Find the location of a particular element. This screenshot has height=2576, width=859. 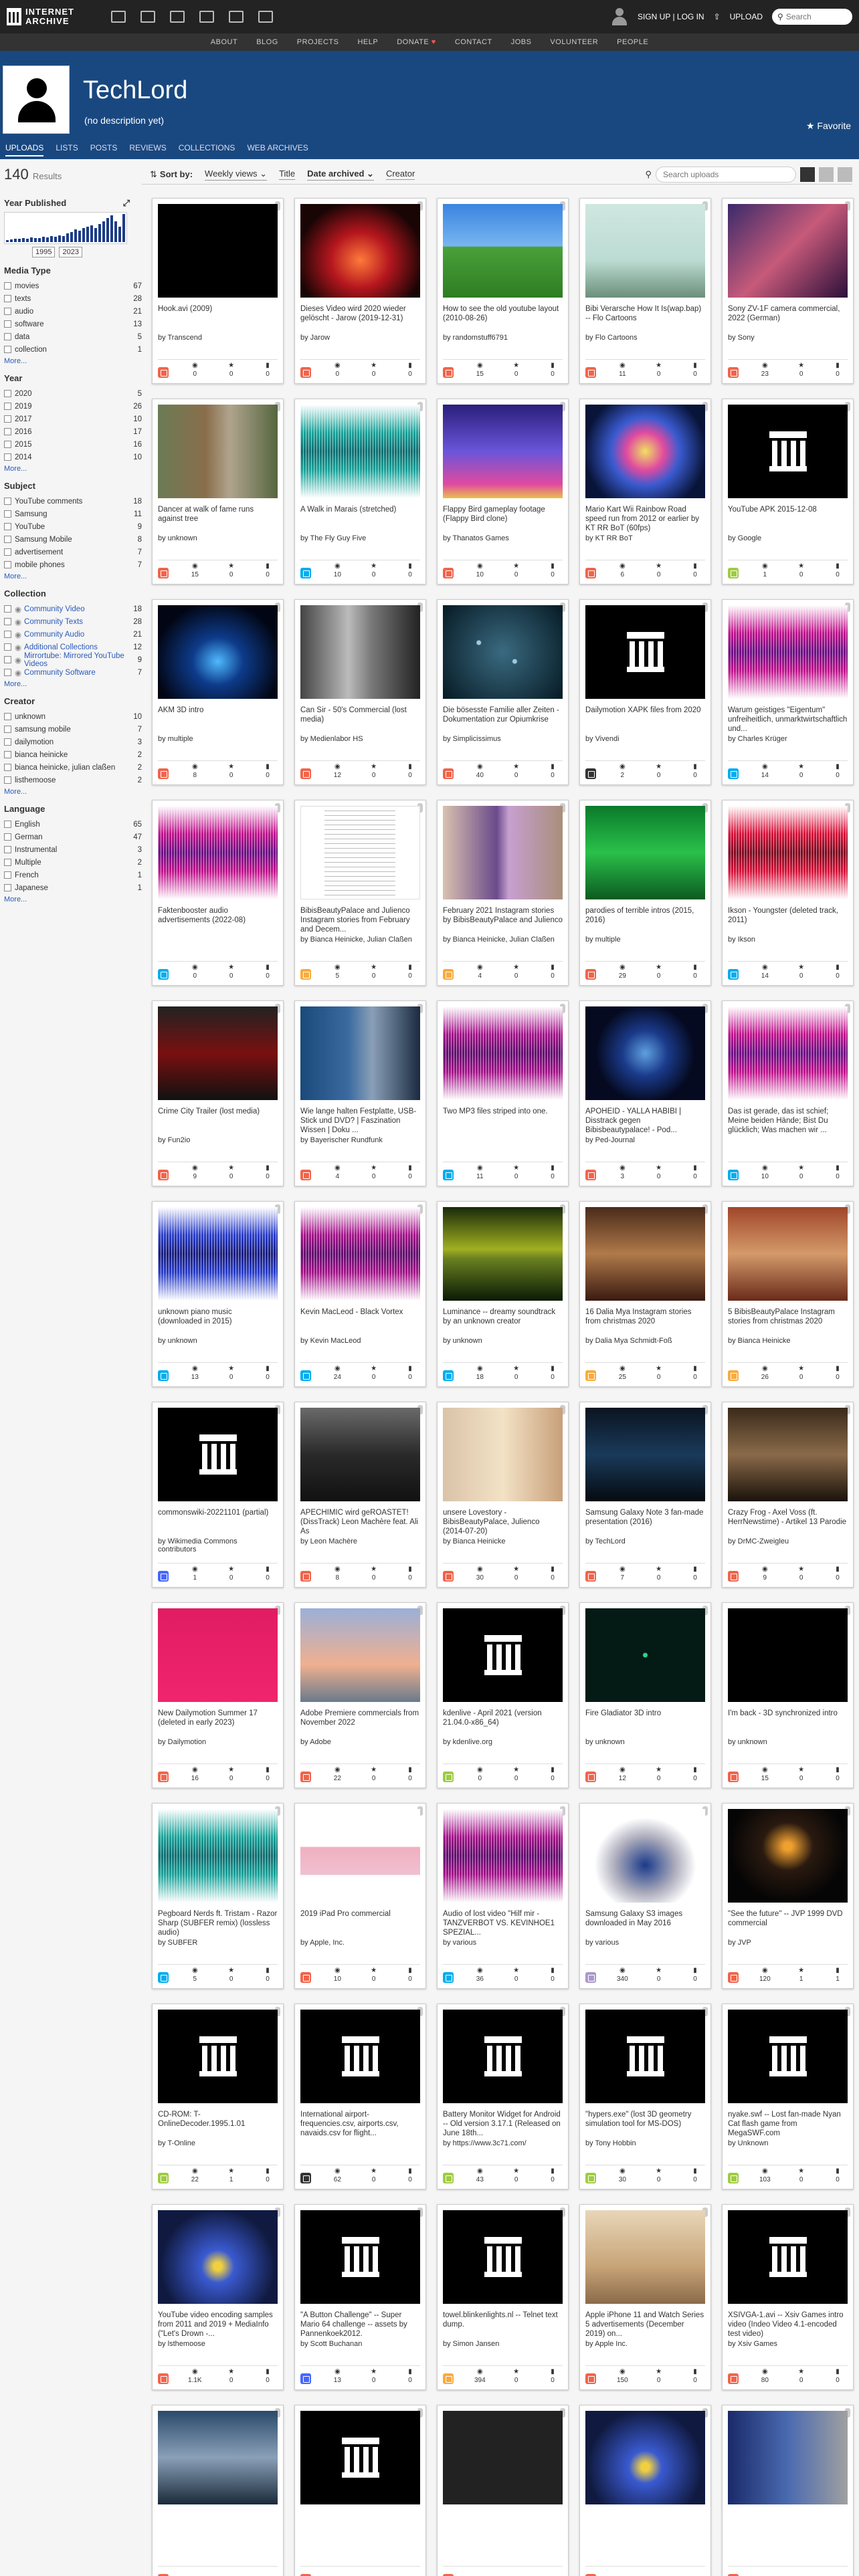

video-icon is located at coordinates (177, 17).